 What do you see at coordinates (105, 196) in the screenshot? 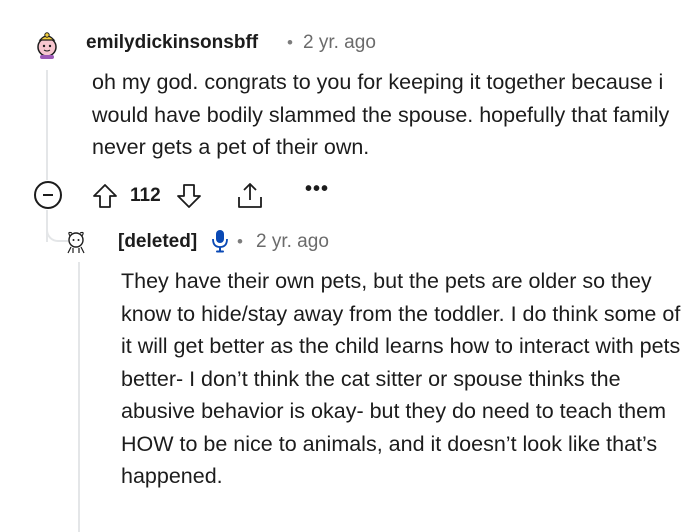
I see `upvote-icon` at bounding box center [105, 196].